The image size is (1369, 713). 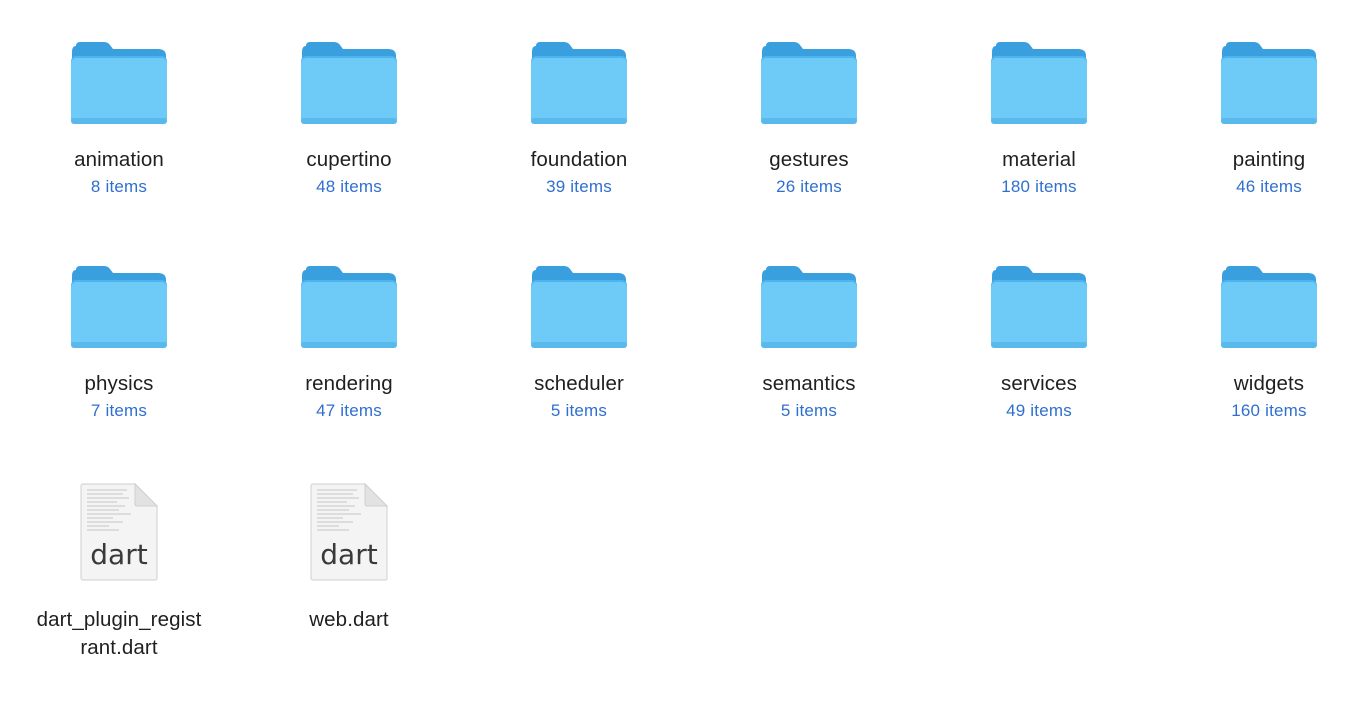 I want to click on item-count: 49 items, so click(x=1039, y=410).